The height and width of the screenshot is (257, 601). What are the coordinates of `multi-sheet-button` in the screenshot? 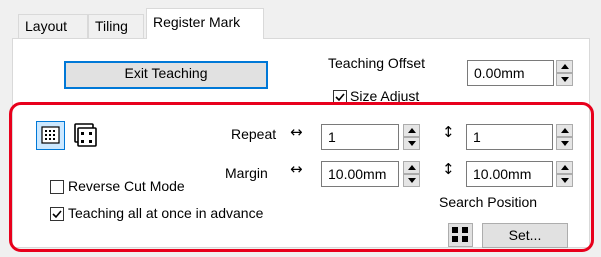 It's located at (84, 135).